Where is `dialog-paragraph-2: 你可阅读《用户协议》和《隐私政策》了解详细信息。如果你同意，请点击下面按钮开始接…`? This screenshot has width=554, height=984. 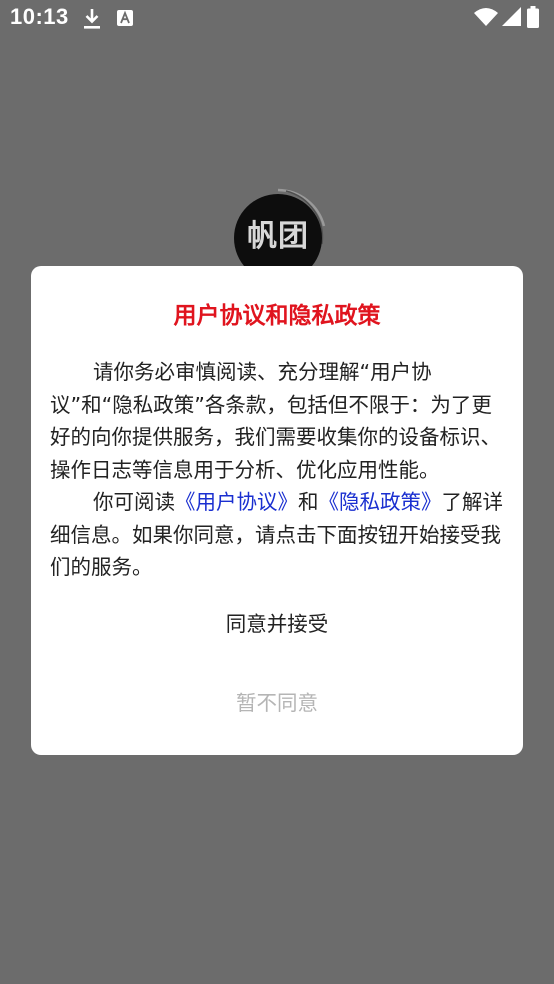
dialog-paragraph-2: 你可阅读《用户协议》和《隐私政策》了解详细信息。如果你同意，请点击下面按钮开始接… is located at coordinates (277, 535).